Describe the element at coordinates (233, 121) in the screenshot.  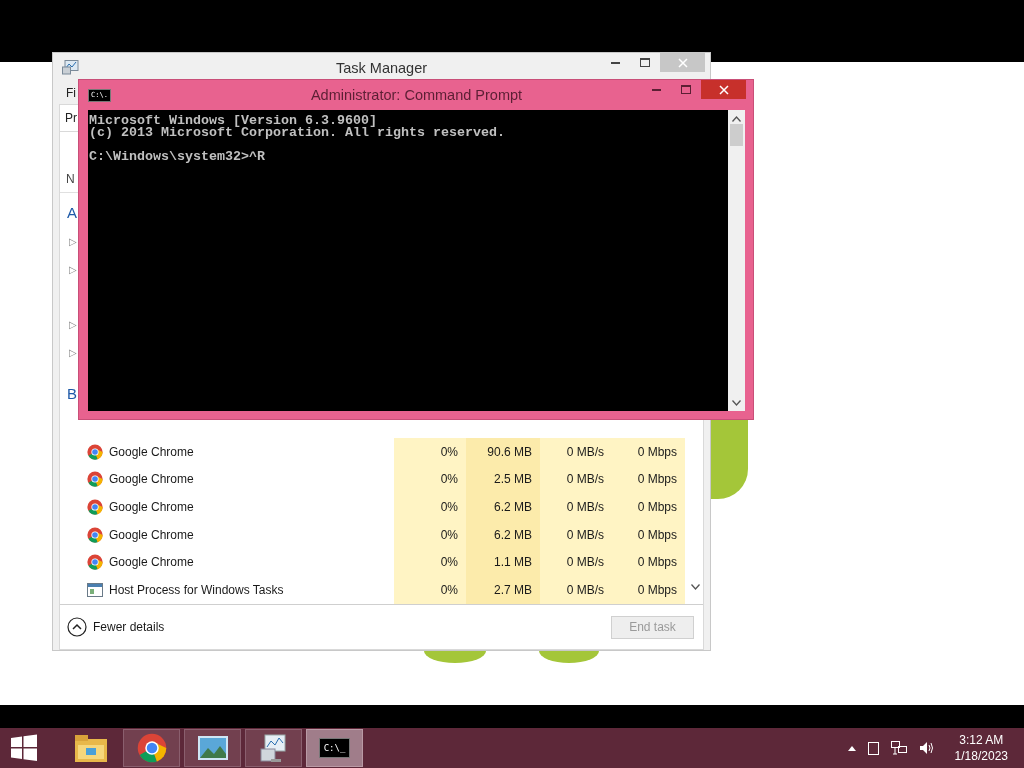
I see `console-line: Microsoft Windows [Version 6.3.9600]` at that location.